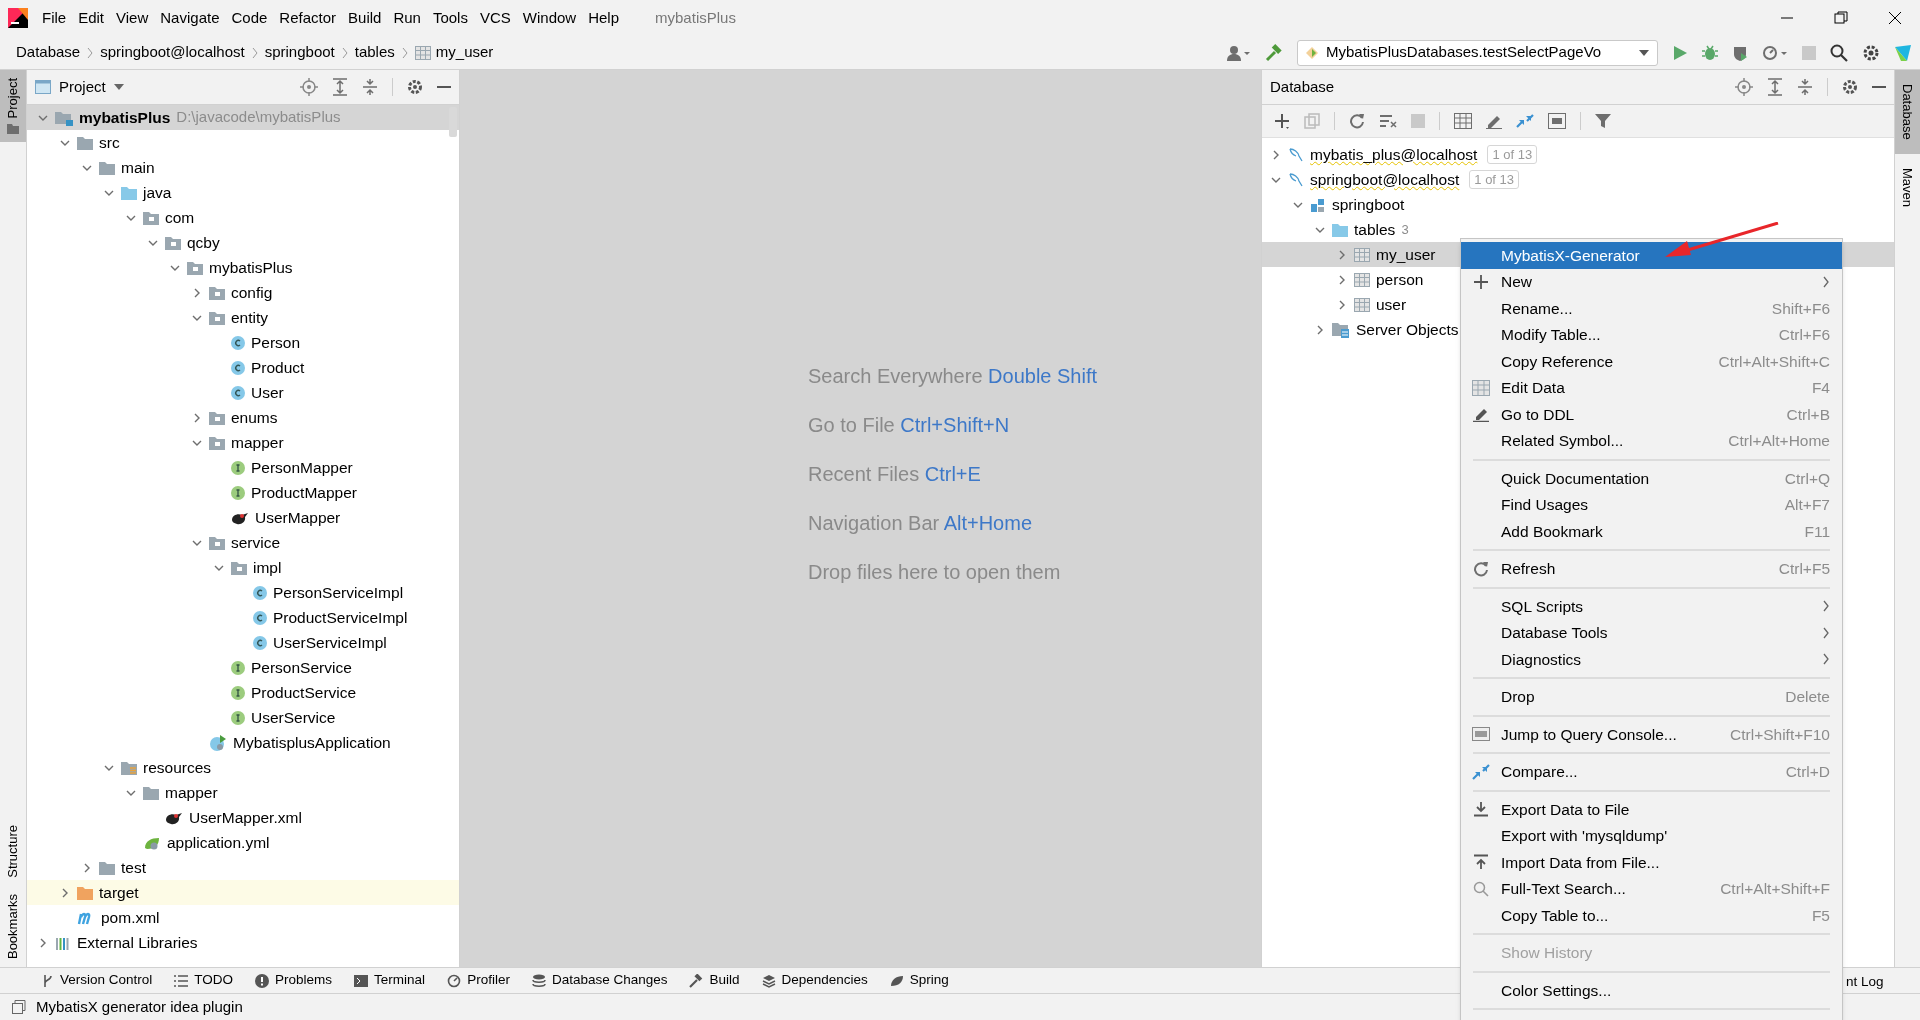  What do you see at coordinates (1807, 505) in the screenshot?
I see `shortcut-label: Alt+F7` at bounding box center [1807, 505].